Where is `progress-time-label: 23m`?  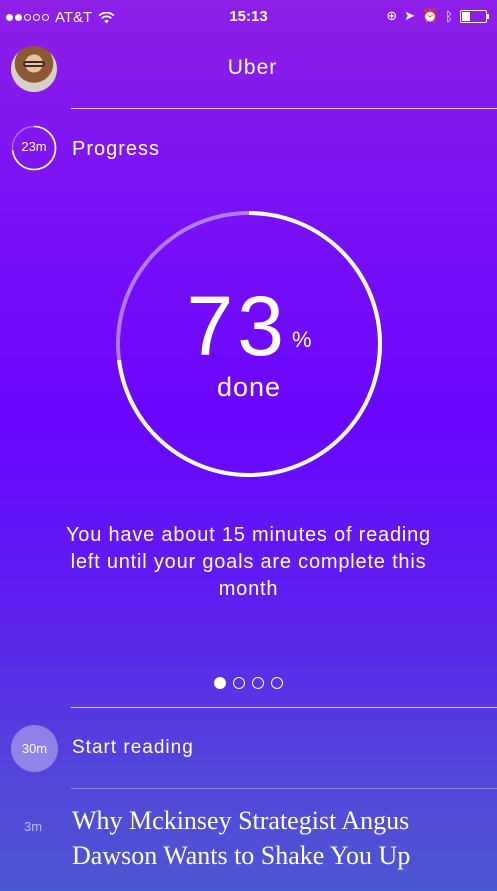 progress-time-label: 23m is located at coordinates (34, 146).